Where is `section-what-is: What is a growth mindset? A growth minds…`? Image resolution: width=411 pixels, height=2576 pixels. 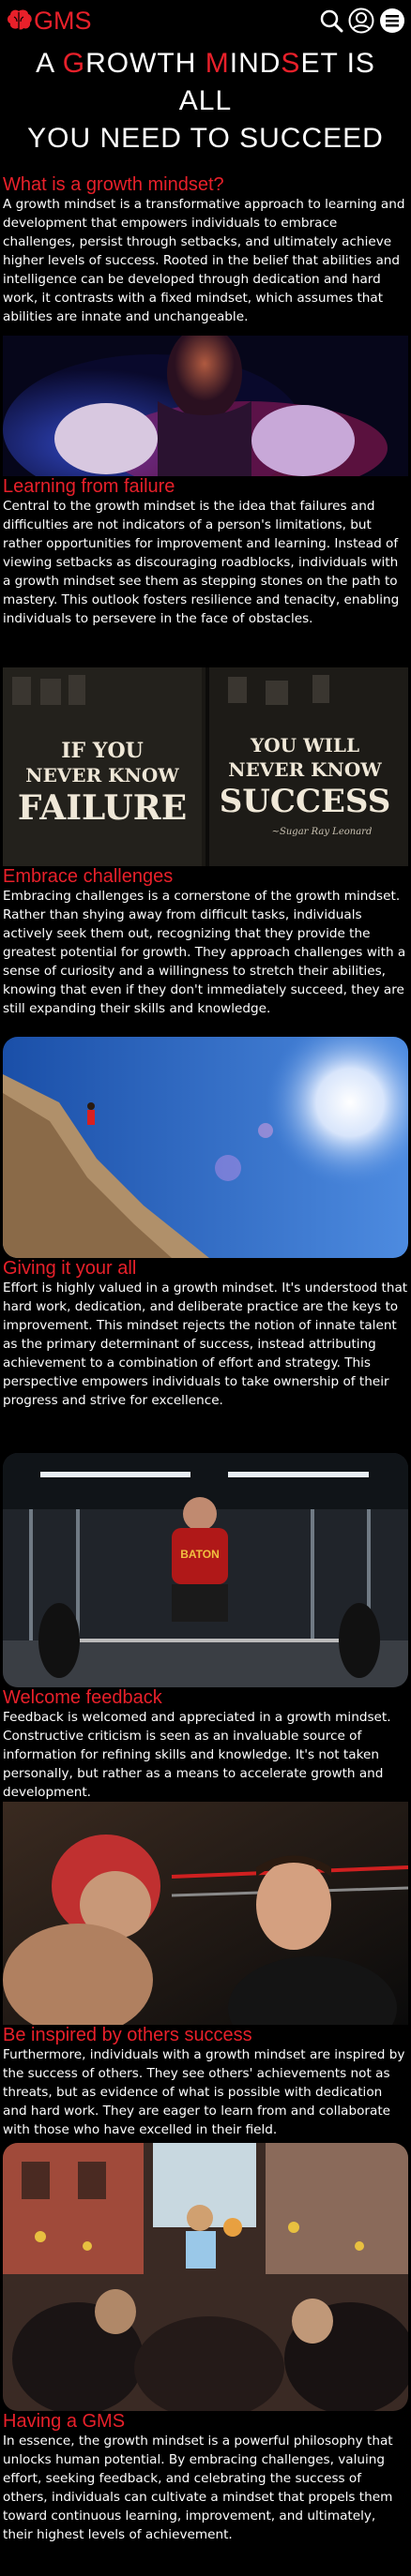
section-what-is: What is a growth mindset? A growth minds… is located at coordinates (205, 255).